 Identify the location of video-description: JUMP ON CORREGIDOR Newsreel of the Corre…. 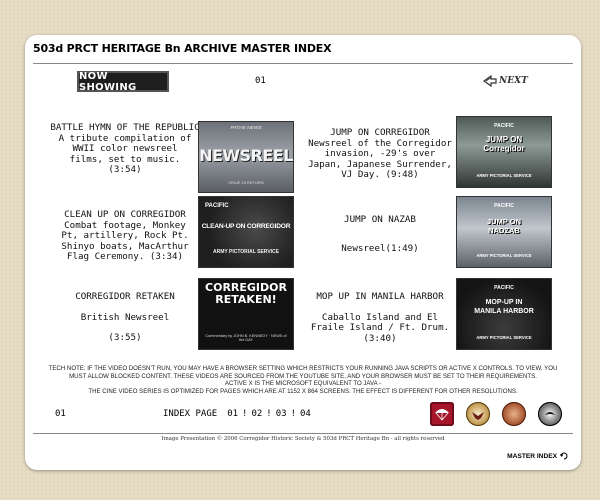
(380, 154).